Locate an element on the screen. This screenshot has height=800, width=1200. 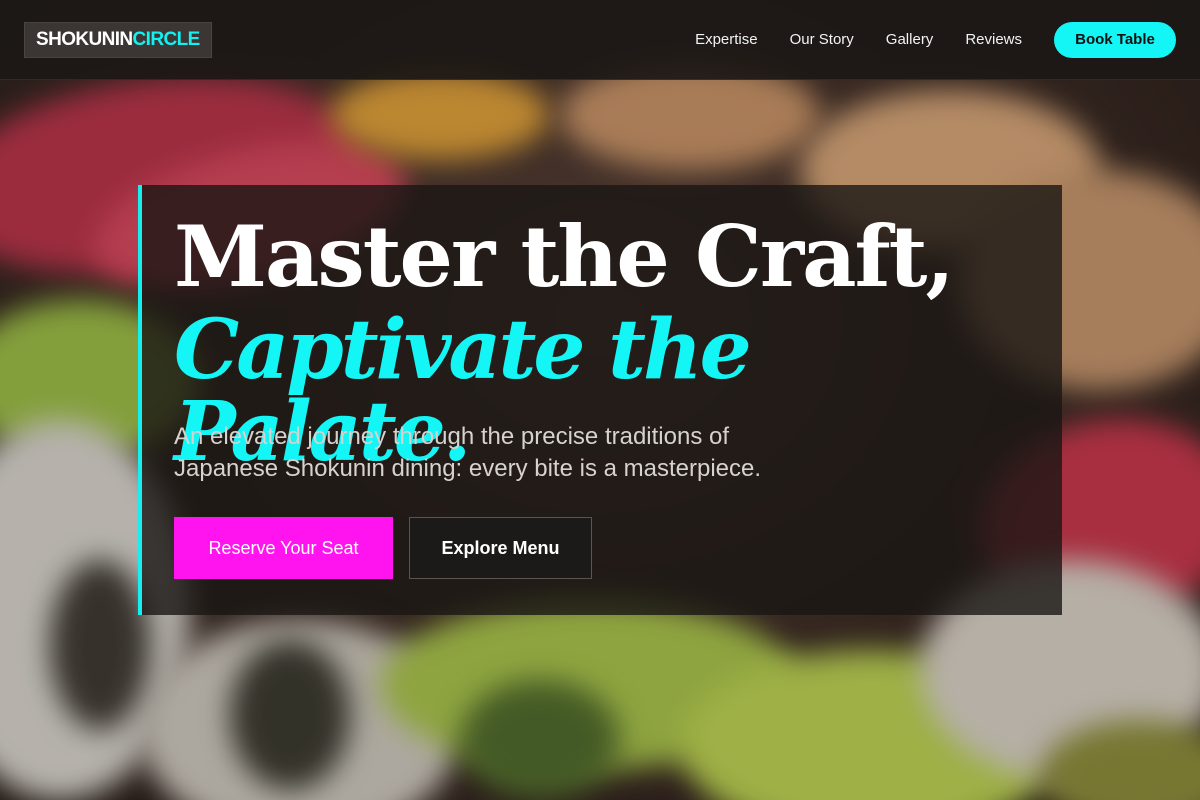
brand-logo: SHOKUNIN CIRCLE is located at coordinates (118, 39).